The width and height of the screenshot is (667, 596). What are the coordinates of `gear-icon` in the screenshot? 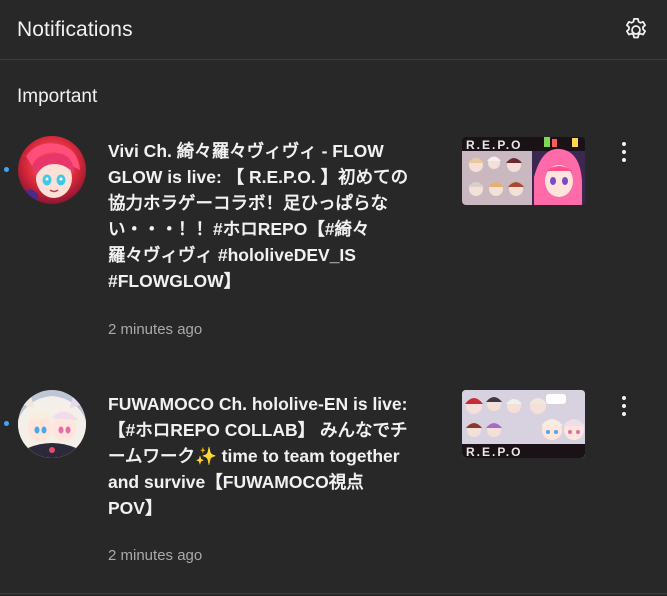 It's located at (636, 27).